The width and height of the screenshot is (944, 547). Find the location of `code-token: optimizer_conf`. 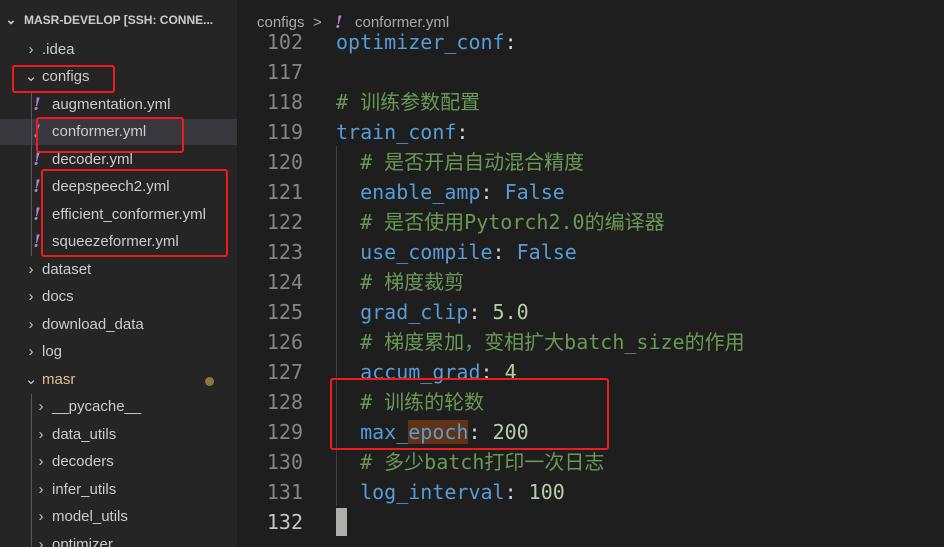

code-token: optimizer_conf is located at coordinates (420, 42).